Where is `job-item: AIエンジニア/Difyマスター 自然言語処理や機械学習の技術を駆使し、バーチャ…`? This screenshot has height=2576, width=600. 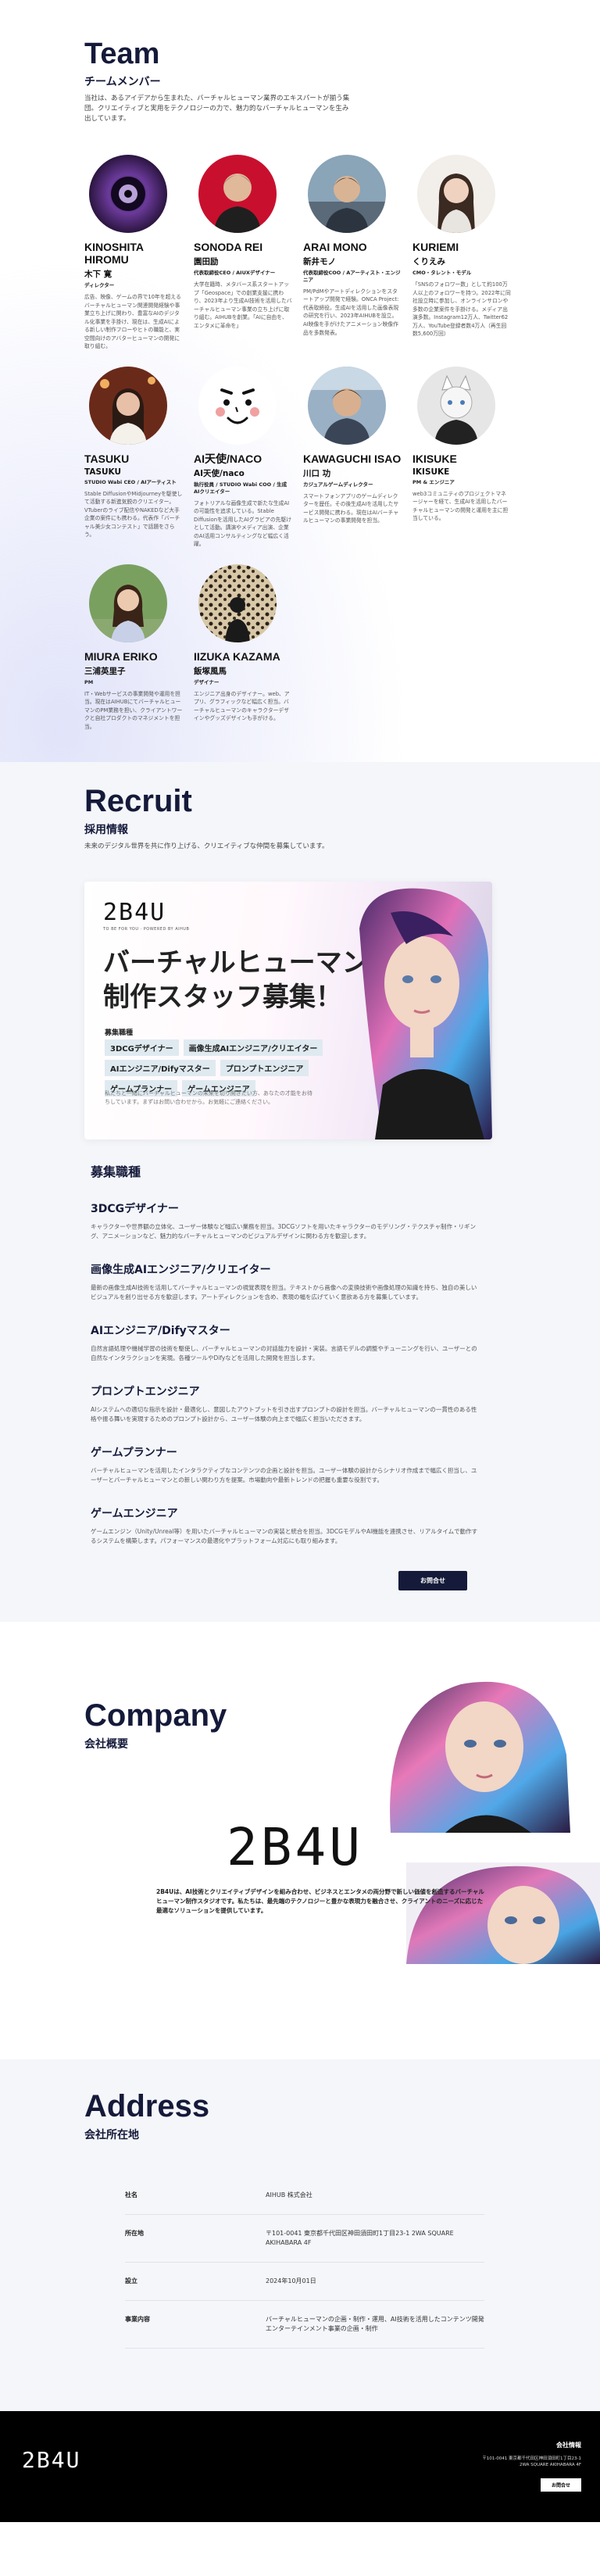
job-item: AIエンジニア/Difyマスター 自然言語処理や機械学習の技術を駆使し、バーチャ… is located at coordinates (286, 1342).